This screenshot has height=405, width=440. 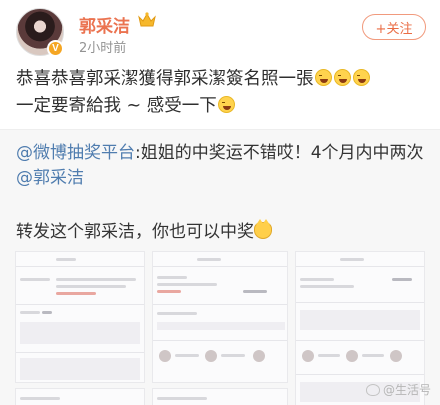 I want to click on cat-smile-emoji-icon, so click(x=263, y=229).